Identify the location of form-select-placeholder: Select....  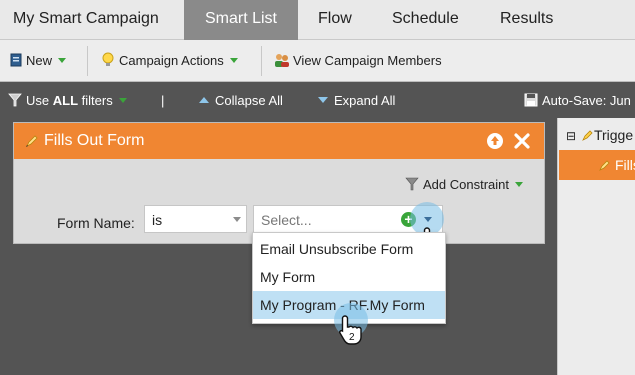
(286, 220).